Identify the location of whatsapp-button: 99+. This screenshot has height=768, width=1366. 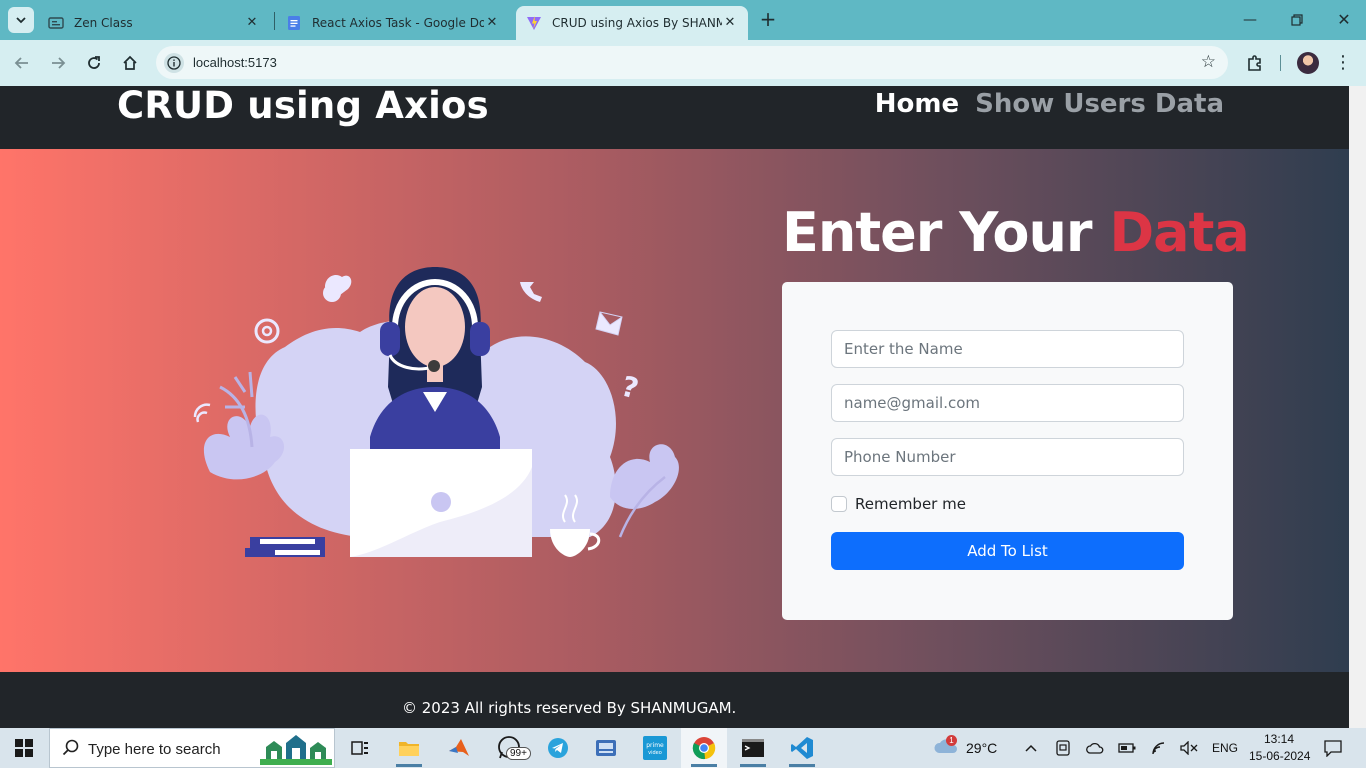
(509, 748).